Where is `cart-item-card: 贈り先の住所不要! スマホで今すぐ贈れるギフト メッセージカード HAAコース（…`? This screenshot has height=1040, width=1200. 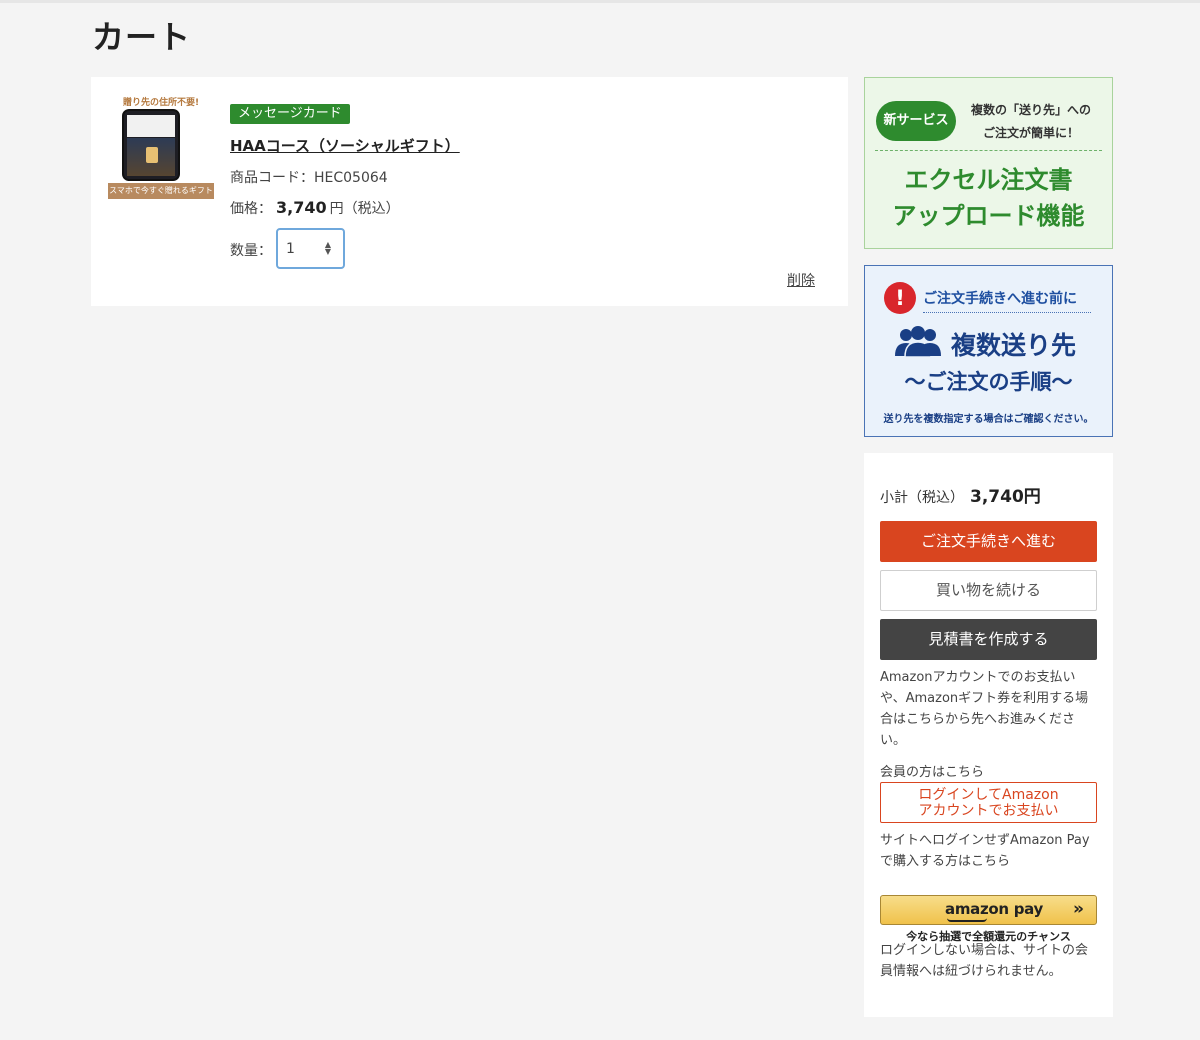 cart-item-card: 贈り先の住所不要! スマホで今すぐ贈れるギフト メッセージカード HAAコース（… is located at coordinates (469, 191).